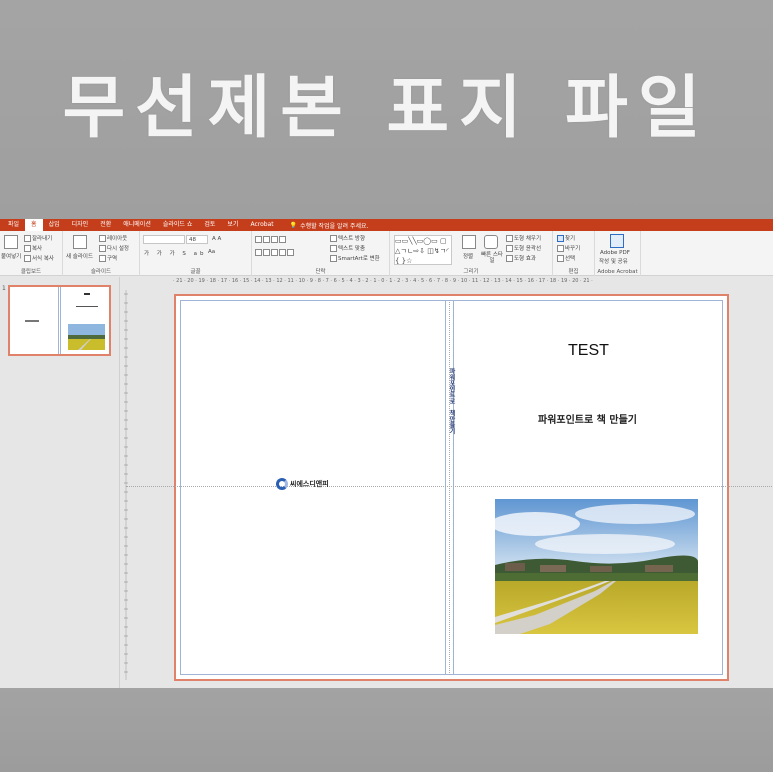 Image resolution: width=773 pixels, height=772 pixels. What do you see at coordinates (197, 239) in the screenshot?
I see `font-size-input: 48` at bounding box center [197, 239].